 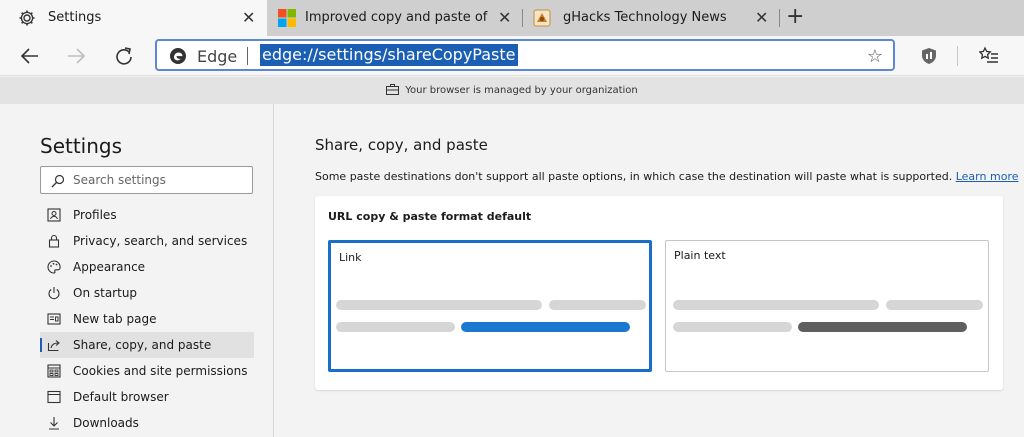 I want to click on profile-icon, so click(x=54, y=215).